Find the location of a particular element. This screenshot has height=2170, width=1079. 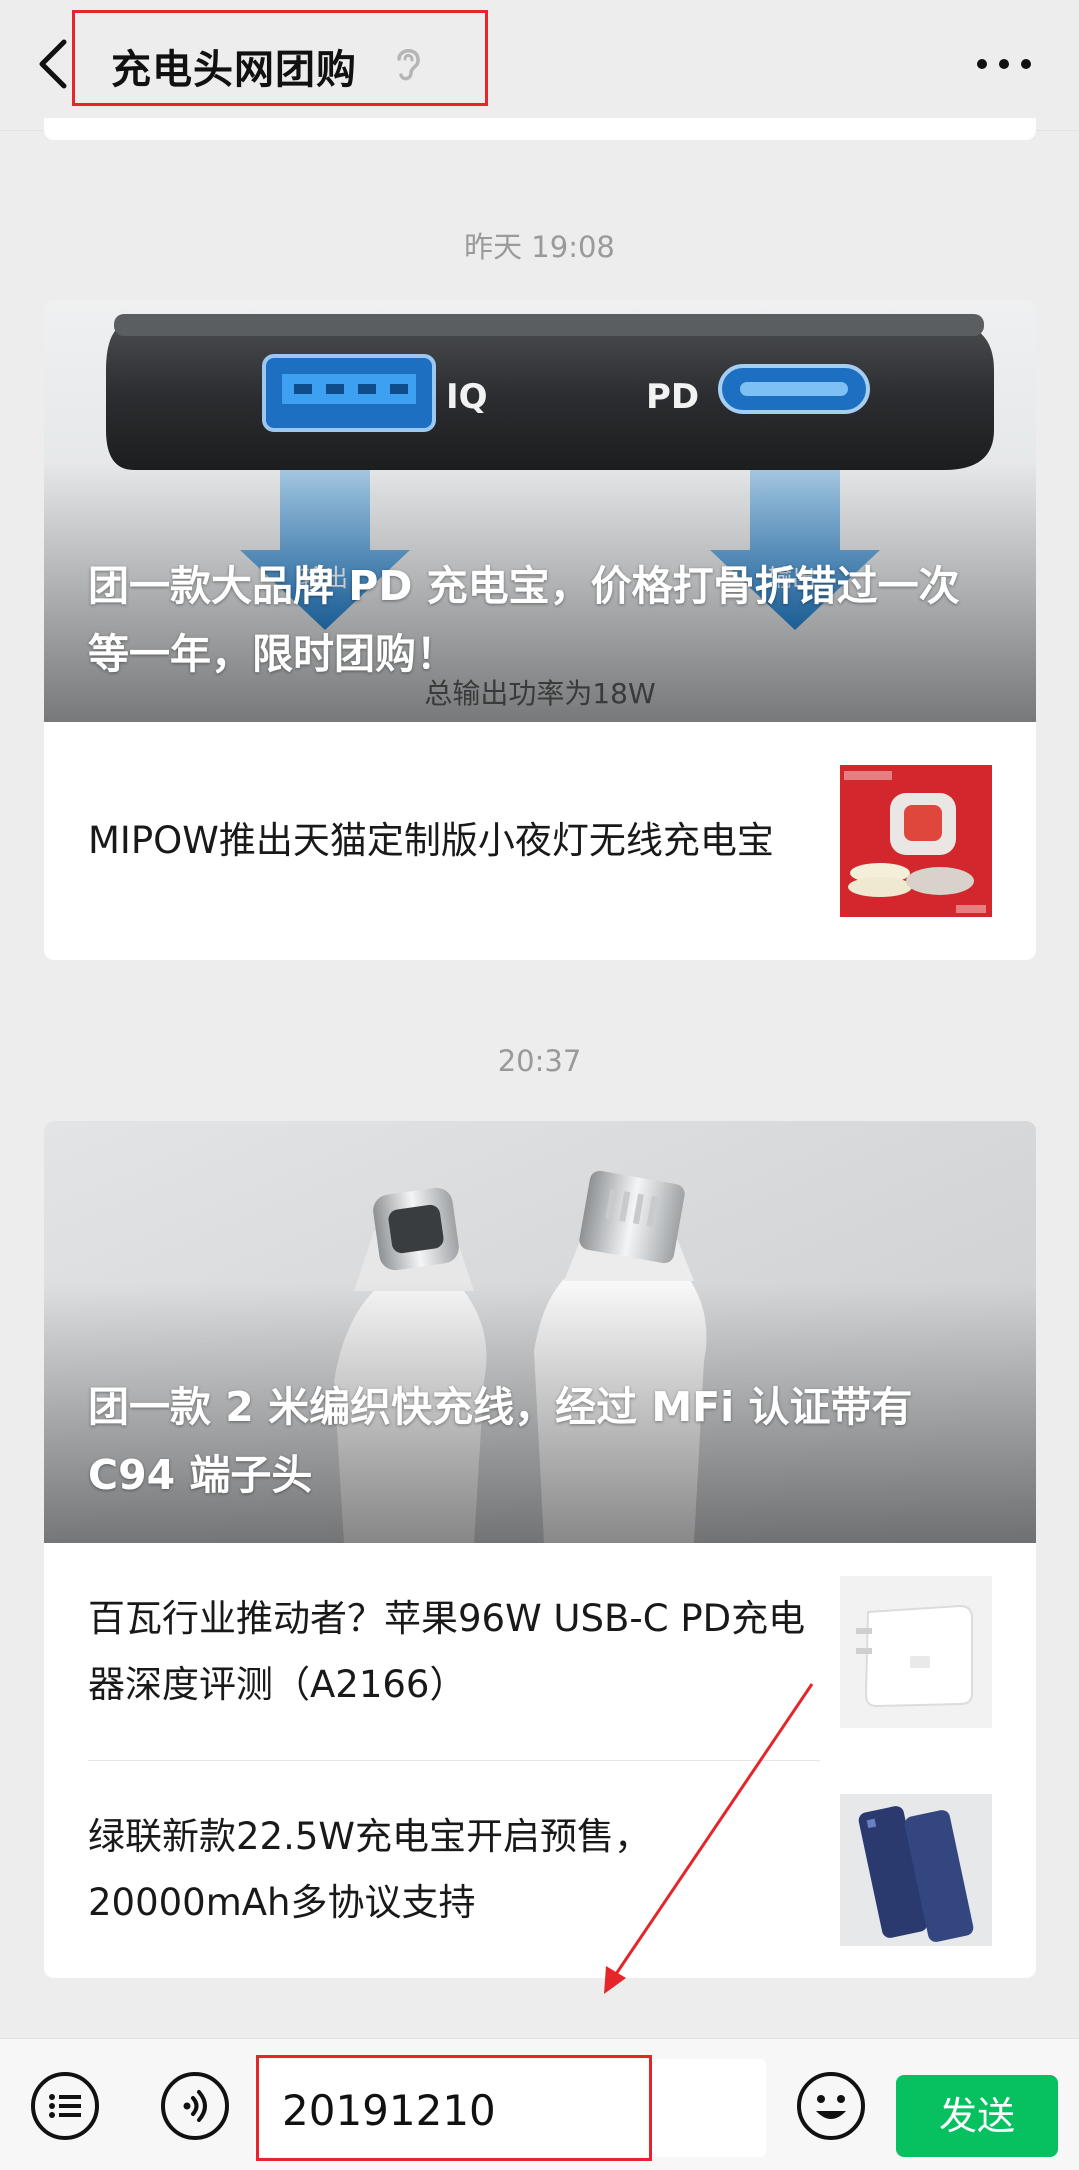

message-input-bar: 发送 is located at coordinates (539, 2104).